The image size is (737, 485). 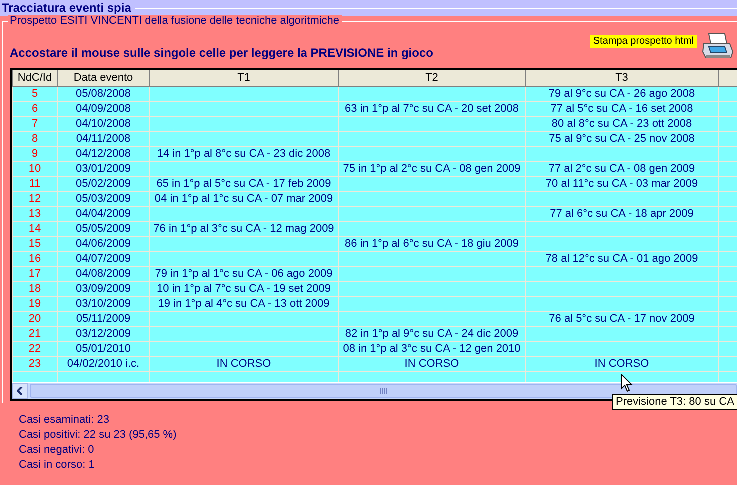 What do you see at coordinates (104, 289) in the screenshot?
I see `table-cell: 03/09/2009` at bounding box center [104, 289].